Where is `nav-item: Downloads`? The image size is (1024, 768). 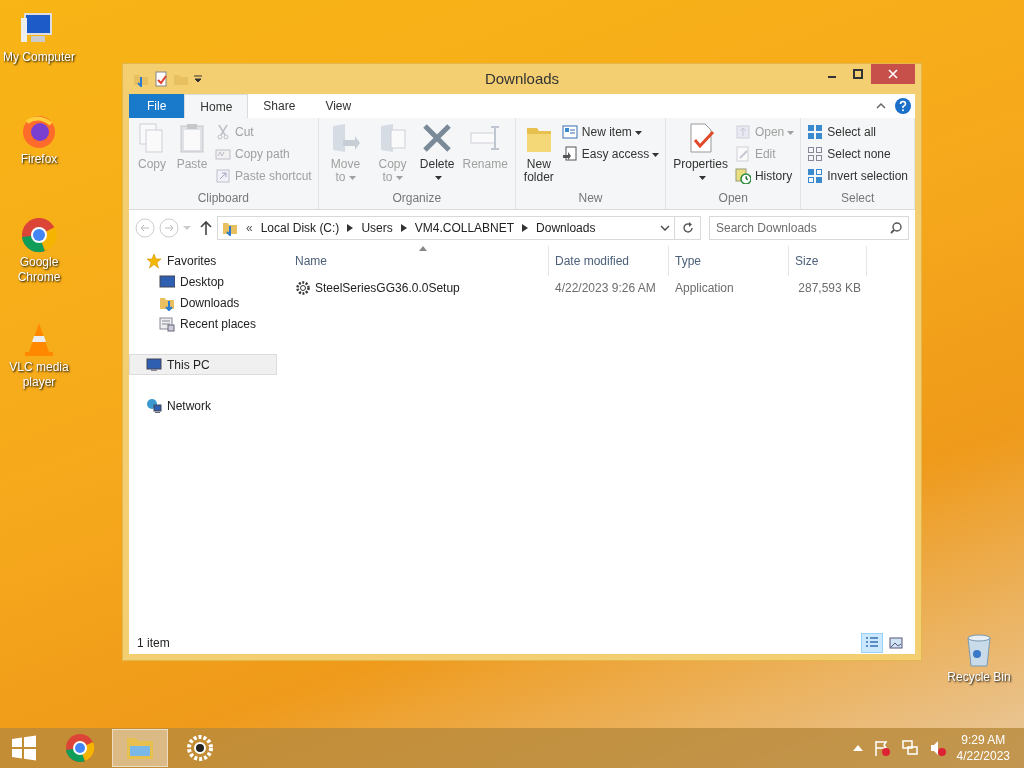
nav-item: Downloads is located at coordinates (203, 302).